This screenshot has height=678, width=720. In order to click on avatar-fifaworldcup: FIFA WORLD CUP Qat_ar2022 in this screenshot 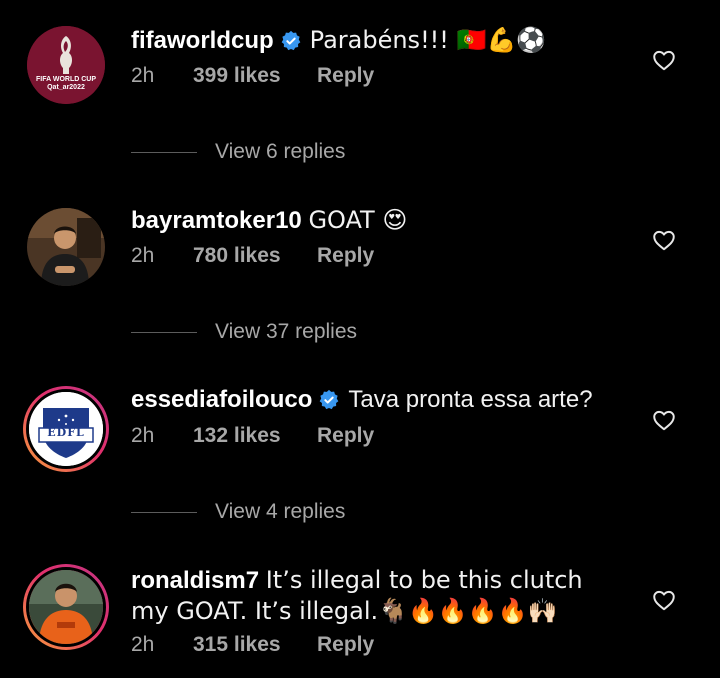, I will do `click(66, 65)`.